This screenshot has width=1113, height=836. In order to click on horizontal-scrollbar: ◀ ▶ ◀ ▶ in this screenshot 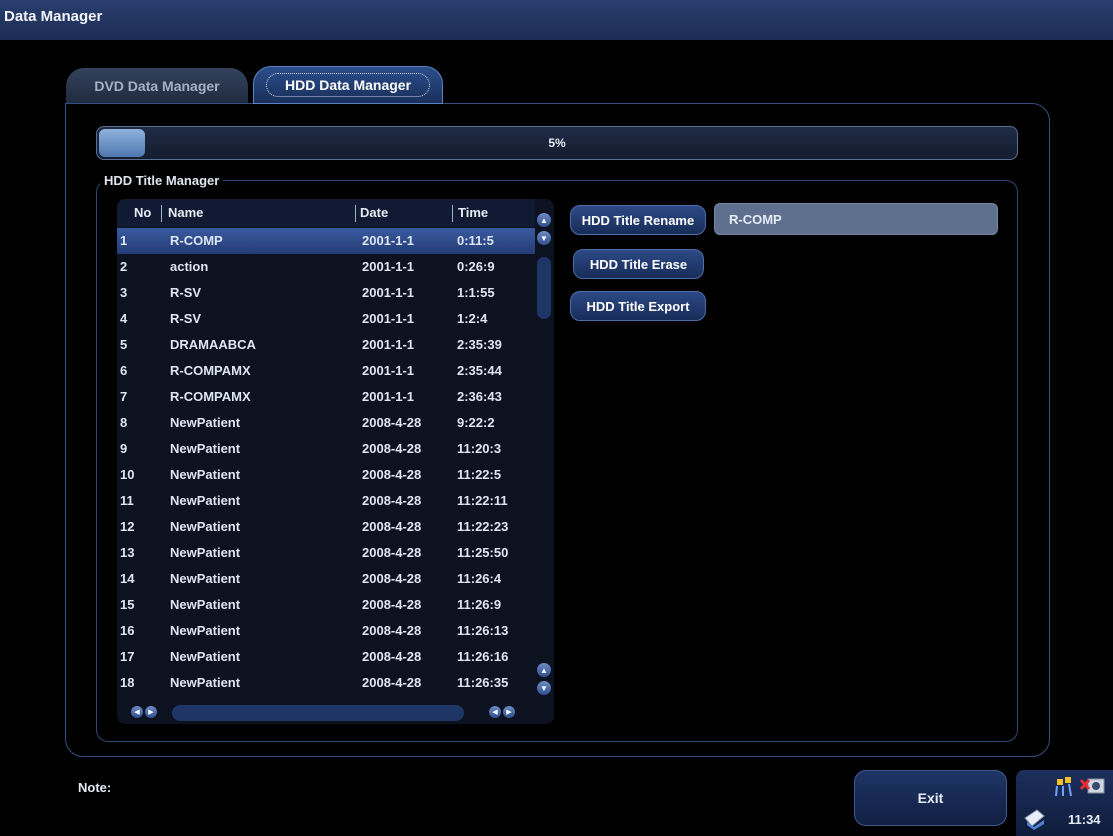, I will do `click(335, 713)`.